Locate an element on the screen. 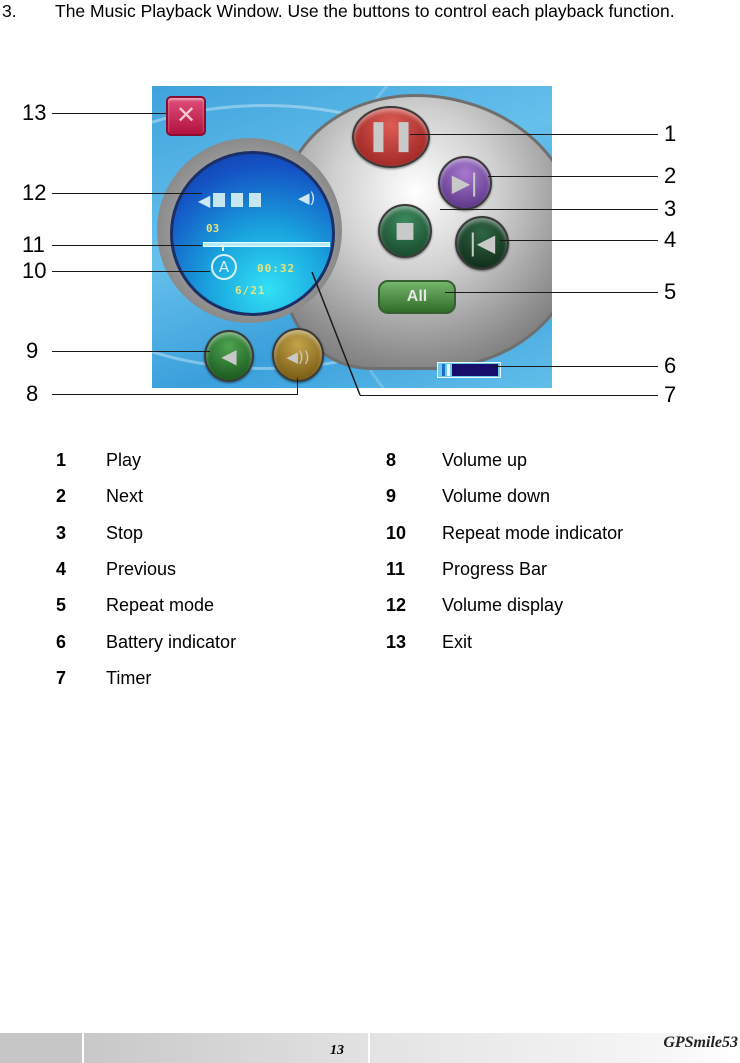  volume-down-button: ◀ is located at coordinates (229, 356).